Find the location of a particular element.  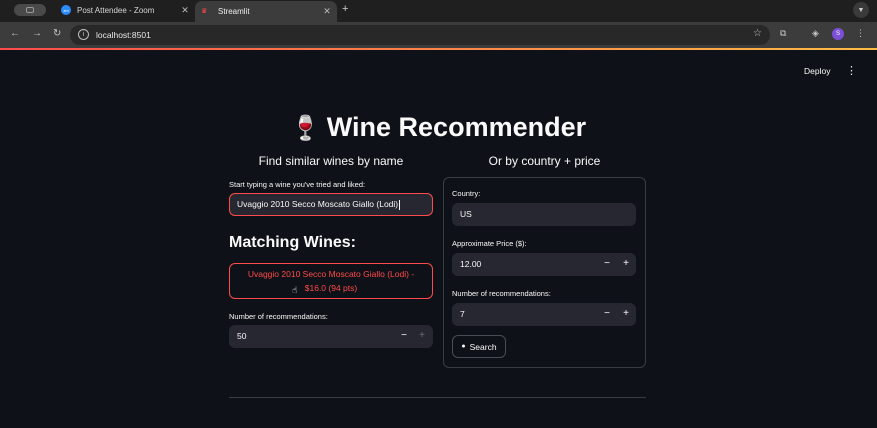

reload-icon: ↻ is located at coordinates (57, 33).